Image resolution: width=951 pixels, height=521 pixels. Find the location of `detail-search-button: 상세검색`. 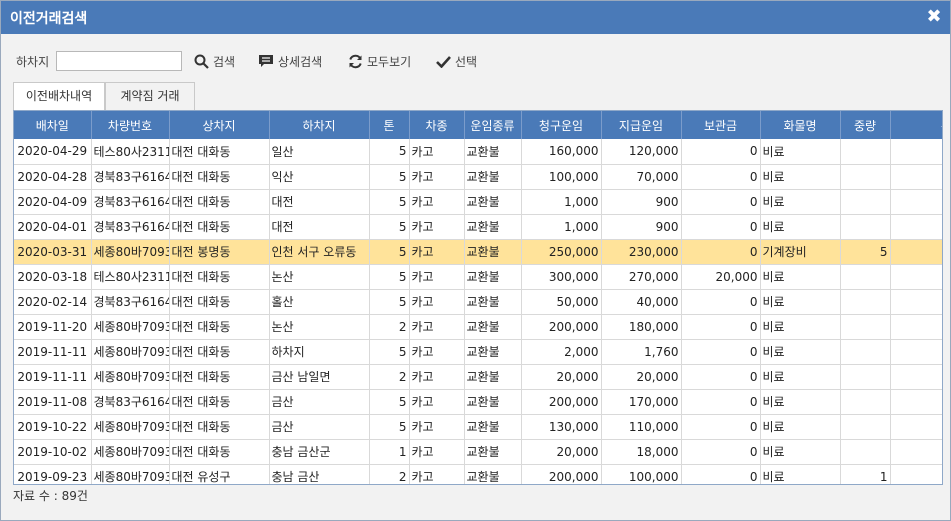

detail-search-button: 상세검색 is located at coordinates (290, 61).